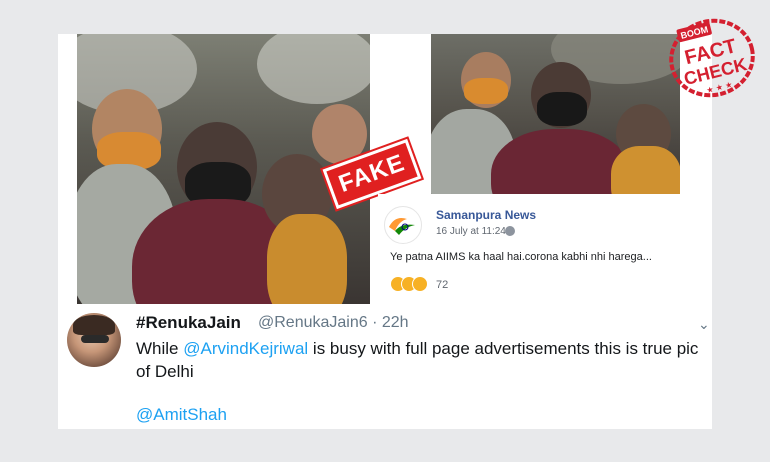 This screenshot has width=770, height=462. Describe the element at coordinates (245, 348) in the screenshot. I see `mention-link: @ArvindKejriwal` at that location.